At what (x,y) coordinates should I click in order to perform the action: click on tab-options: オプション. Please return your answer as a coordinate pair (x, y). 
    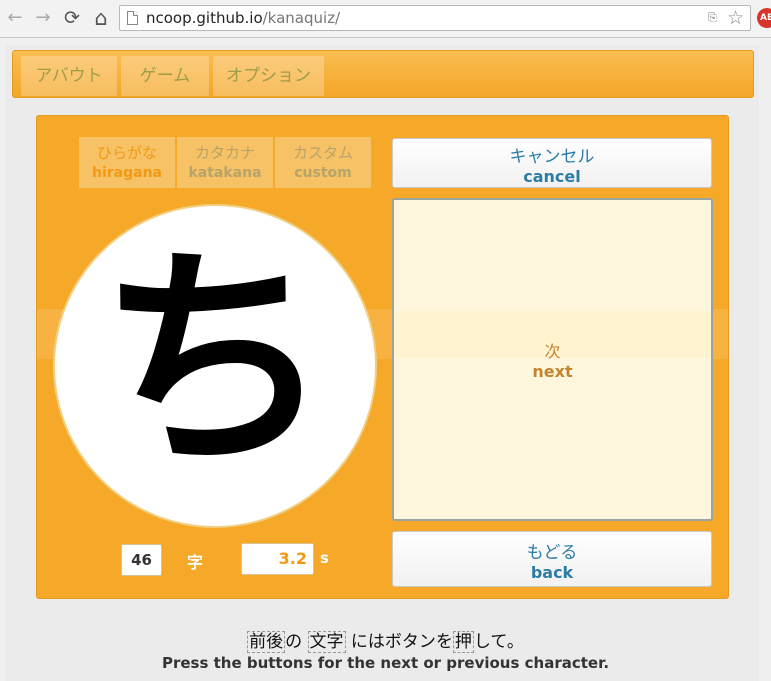
    Looking at the image, I should click on (268, 76).